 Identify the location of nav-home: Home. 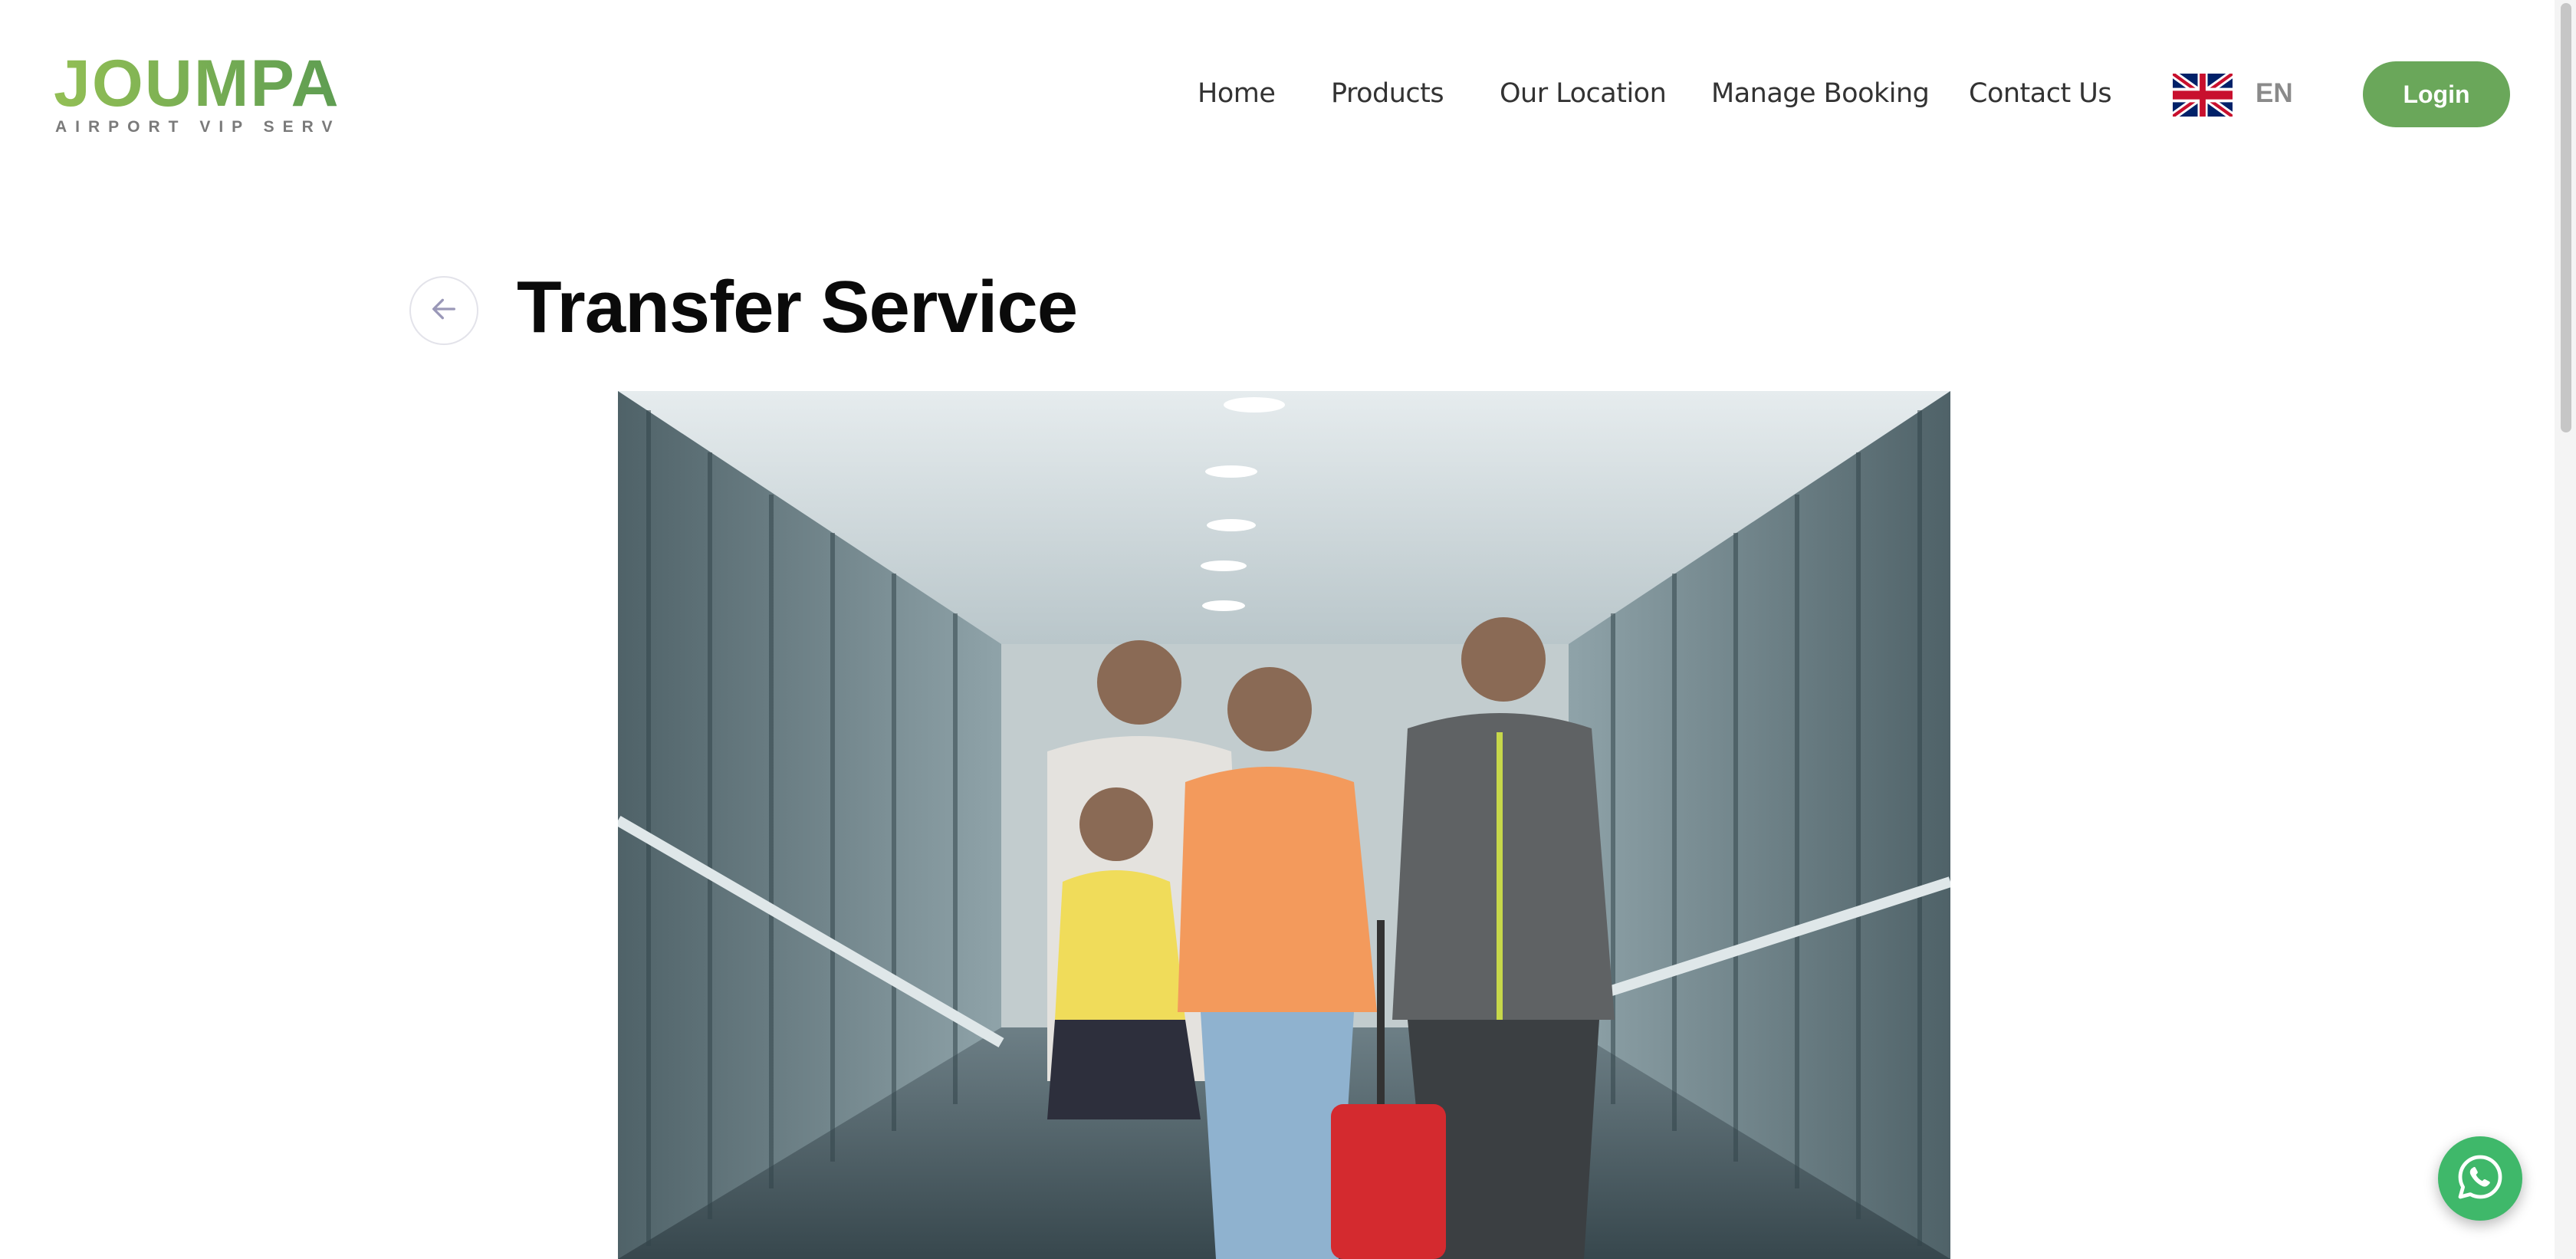
(1237, 94).